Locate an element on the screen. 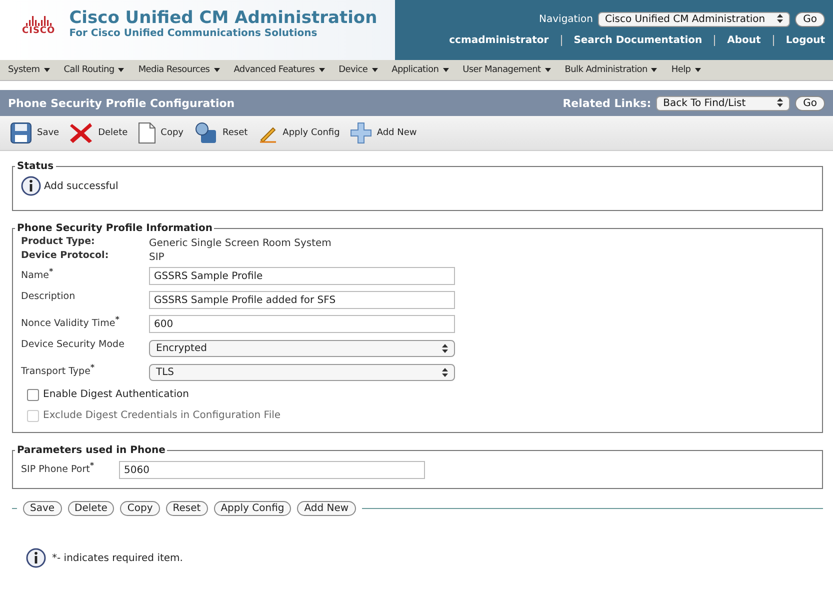  cisco-bars-icon is located at coordinates (39, 21).